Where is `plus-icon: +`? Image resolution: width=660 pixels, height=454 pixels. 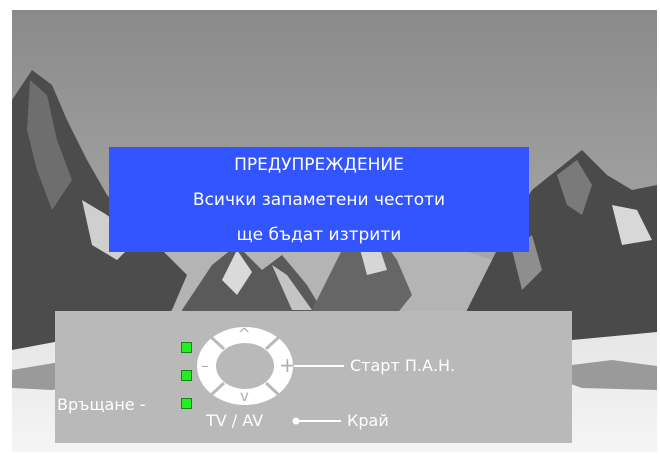 plus-icon: + is located at coordinates (287, 365).